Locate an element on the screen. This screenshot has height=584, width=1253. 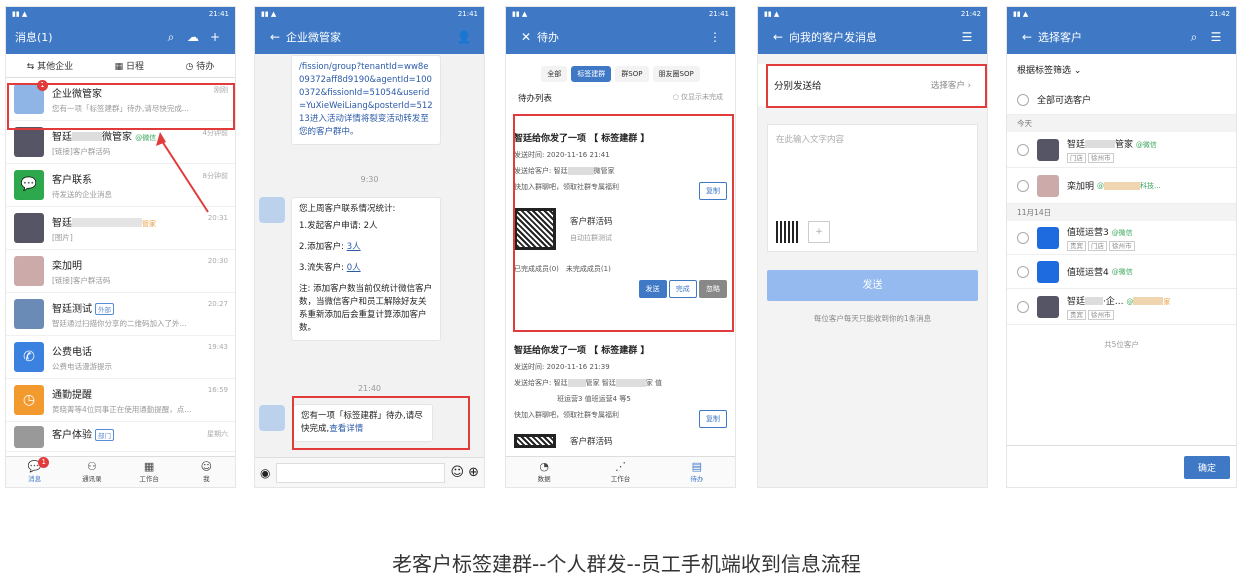
customer-row: 值班运营4 @微信 is located at coordinates (1121, 272).